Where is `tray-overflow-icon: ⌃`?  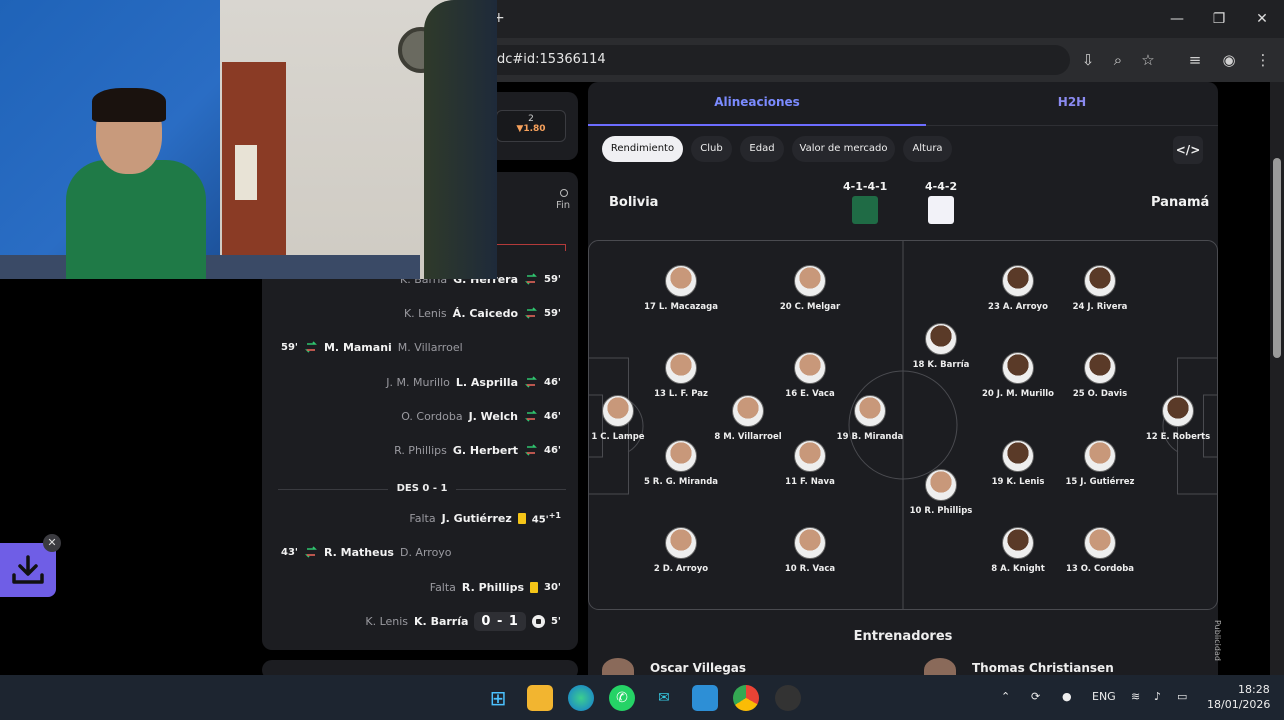
tray-overflow-icon: ⌃ is located at coordinates (1005, 696).